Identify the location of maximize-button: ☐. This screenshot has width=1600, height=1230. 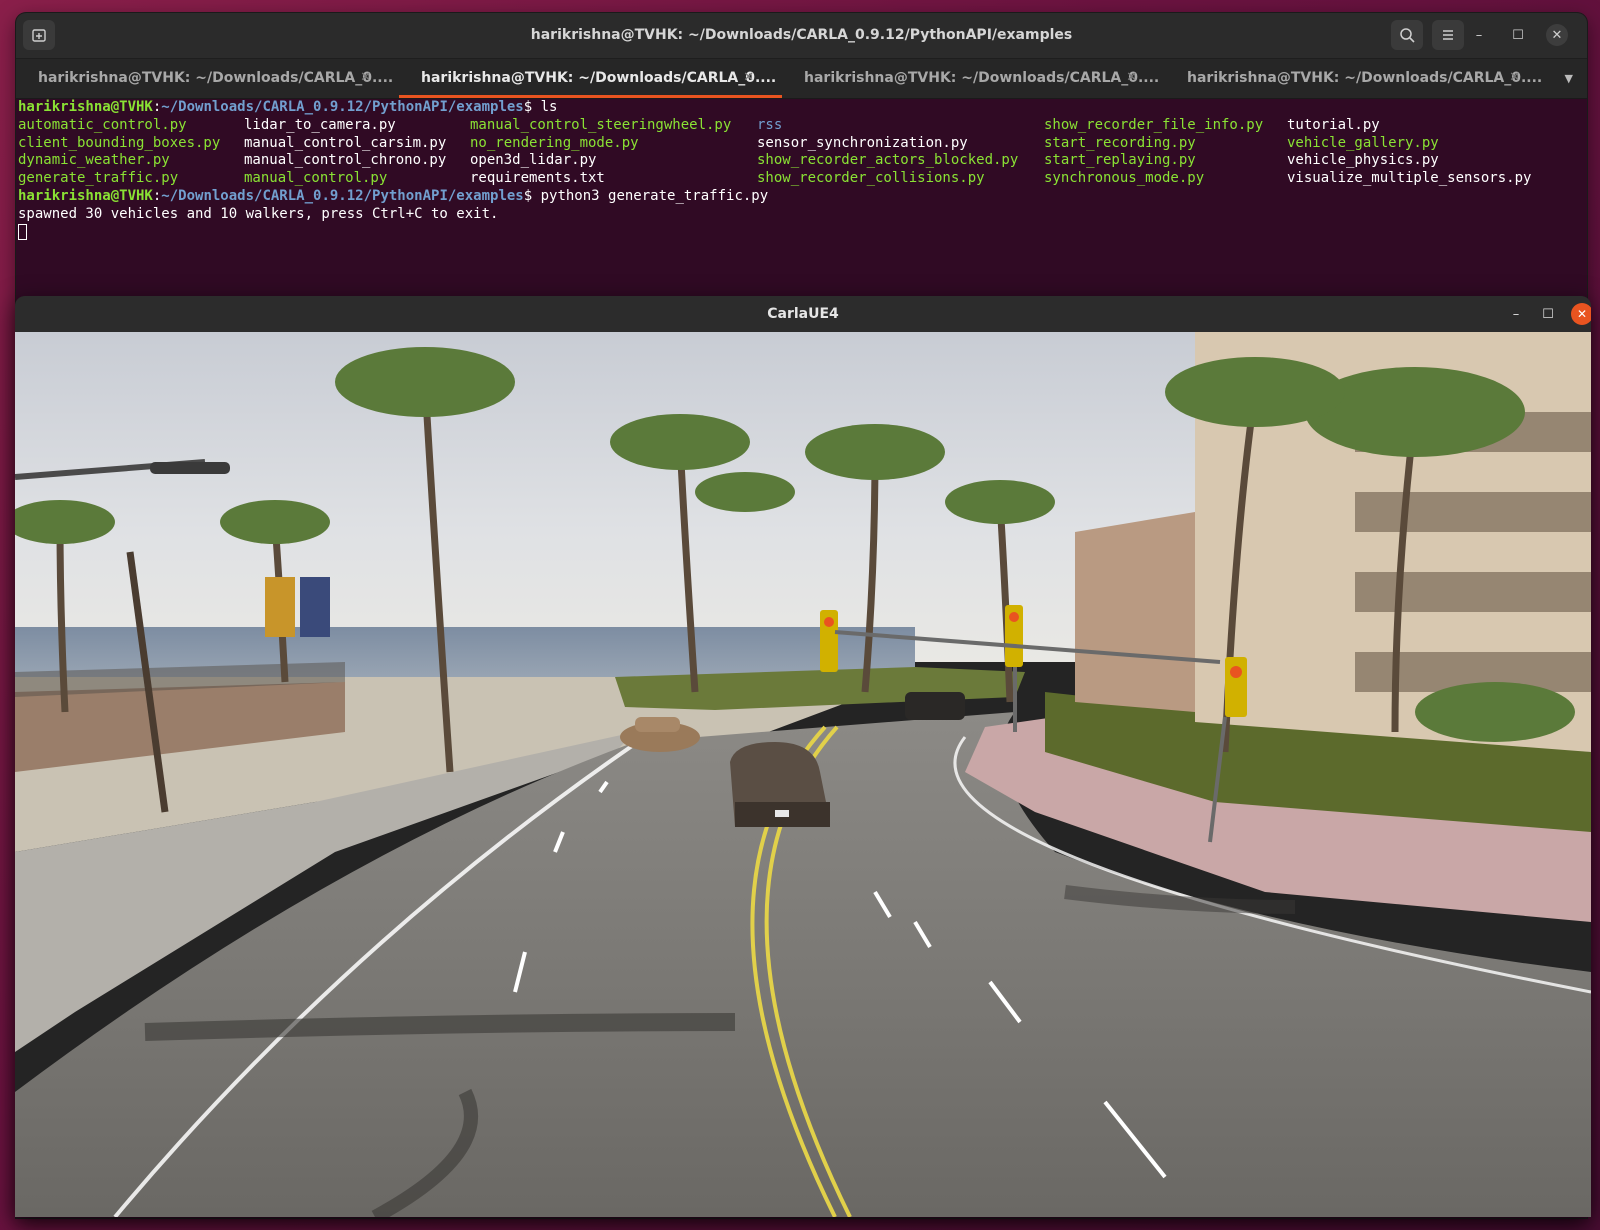
(1518, 35).